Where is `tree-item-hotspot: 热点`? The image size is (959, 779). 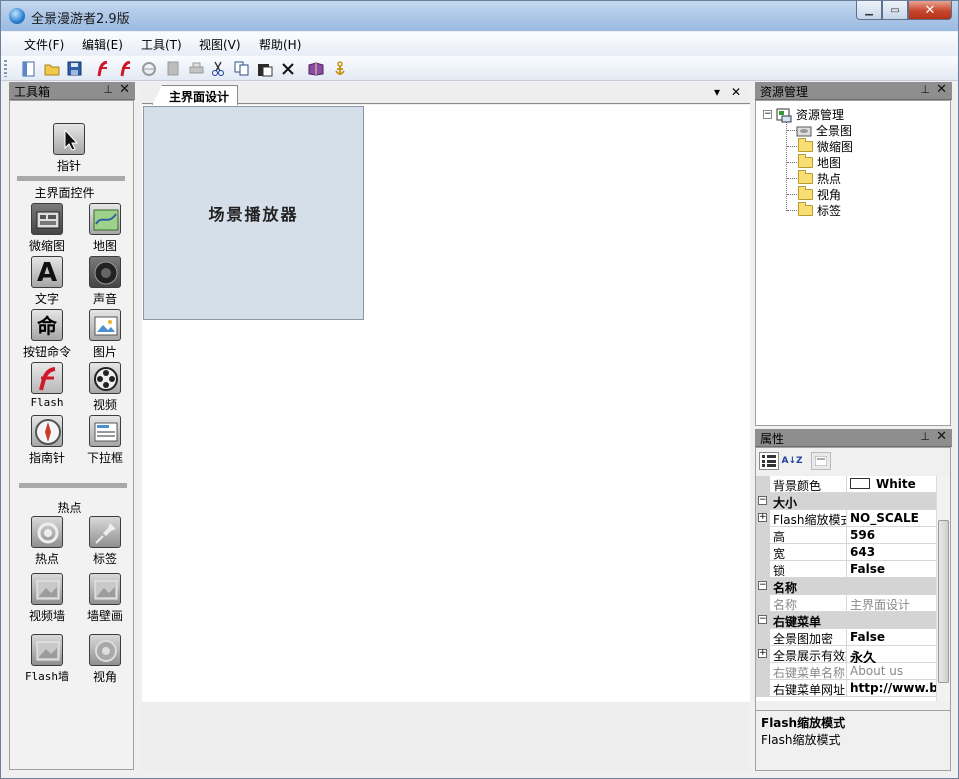
tree-item-hotspot: 热点 is located at coordinates (819, 178).